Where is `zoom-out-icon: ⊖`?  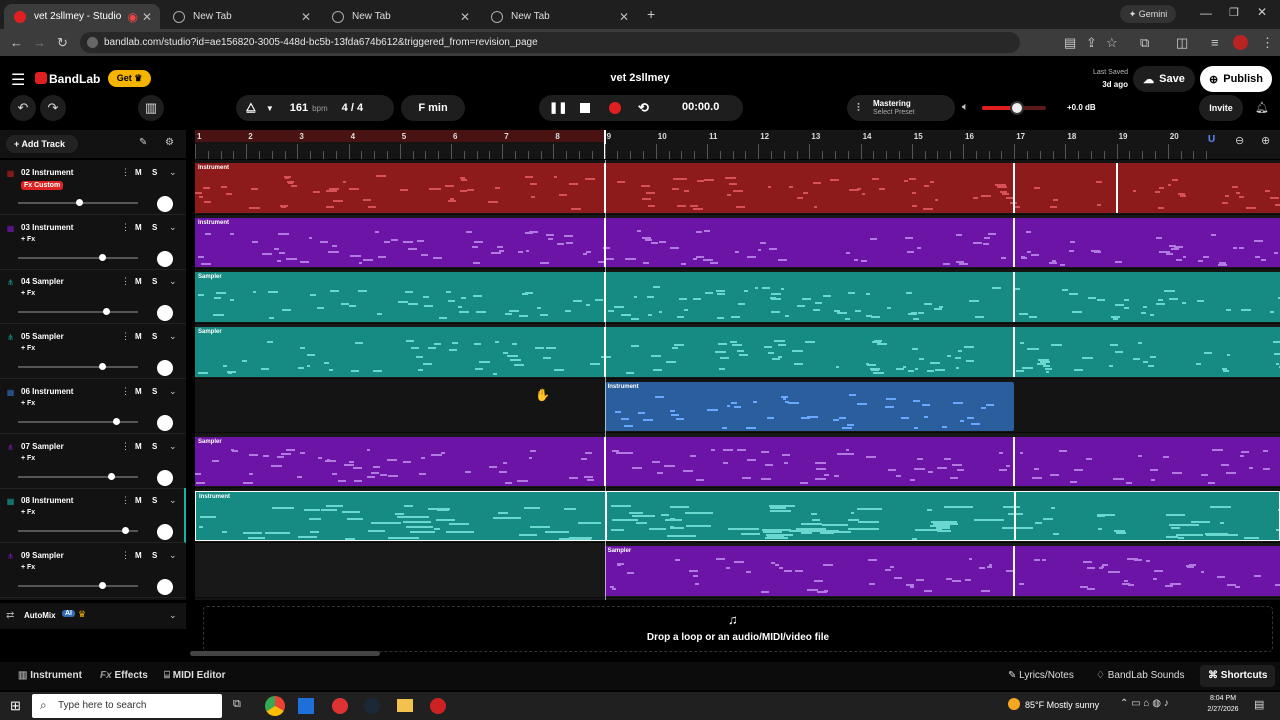 zoom-out-icon: ⊖ is located at coordinates (1239, 140).